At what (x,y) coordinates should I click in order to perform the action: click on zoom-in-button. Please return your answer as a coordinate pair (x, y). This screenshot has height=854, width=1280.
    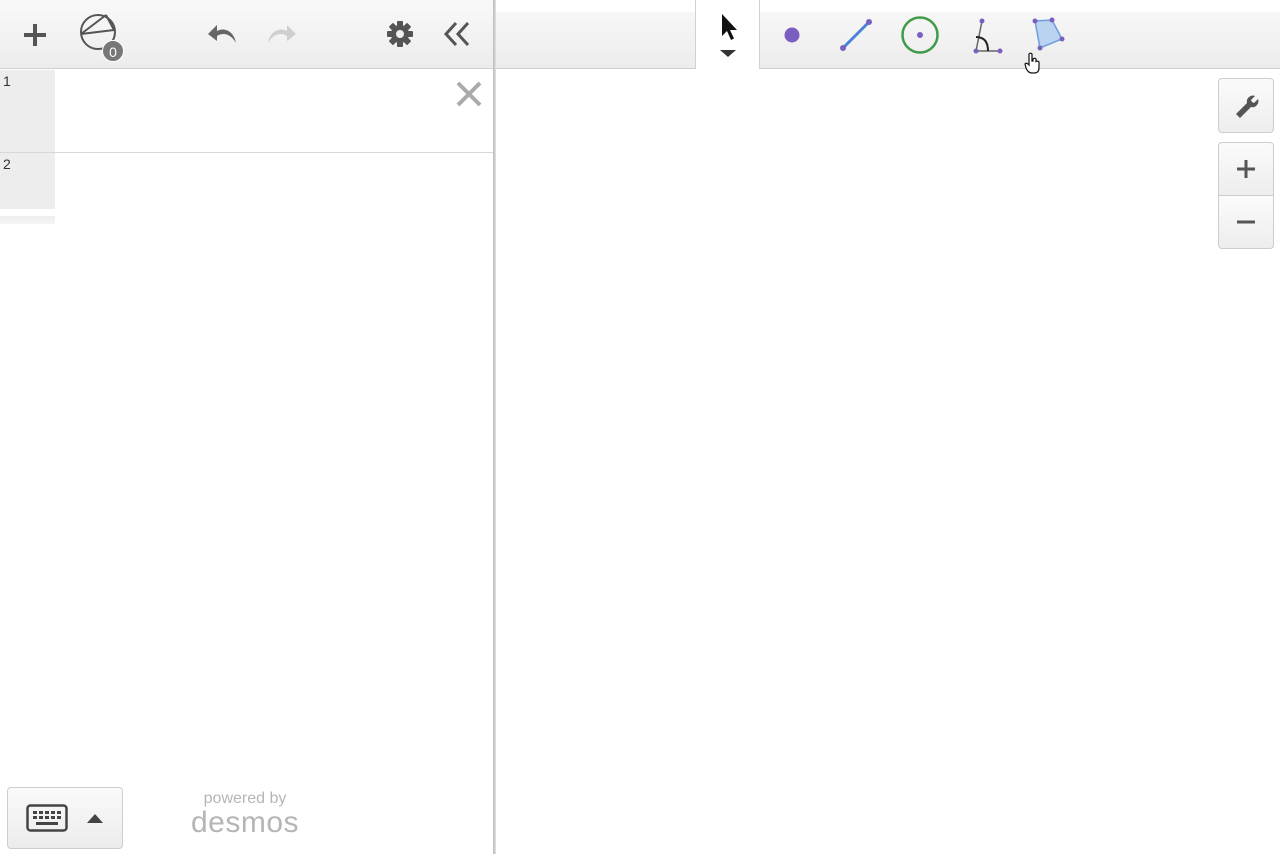
    Looking at the image, I should click on (1246, 169).